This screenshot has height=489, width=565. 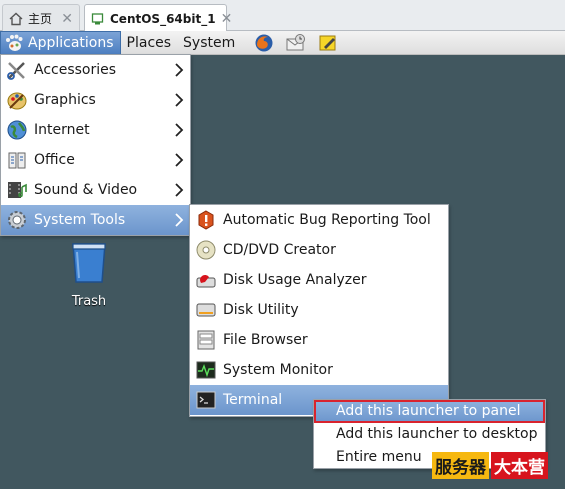 I want to click on menu-item-bug-reporting: Automatic Bug Reporting Tool, so click(x=319, y=220).